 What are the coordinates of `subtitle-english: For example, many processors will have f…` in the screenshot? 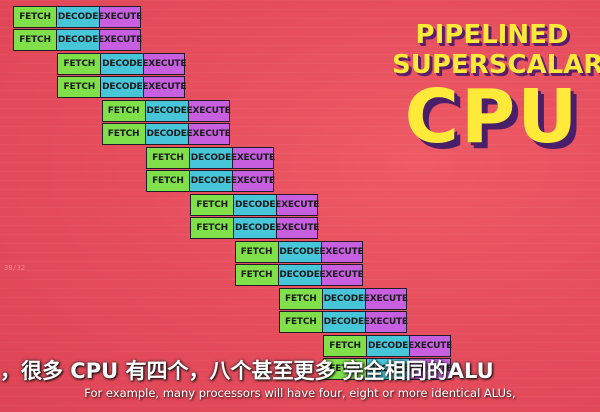 It's located at (300, 393).